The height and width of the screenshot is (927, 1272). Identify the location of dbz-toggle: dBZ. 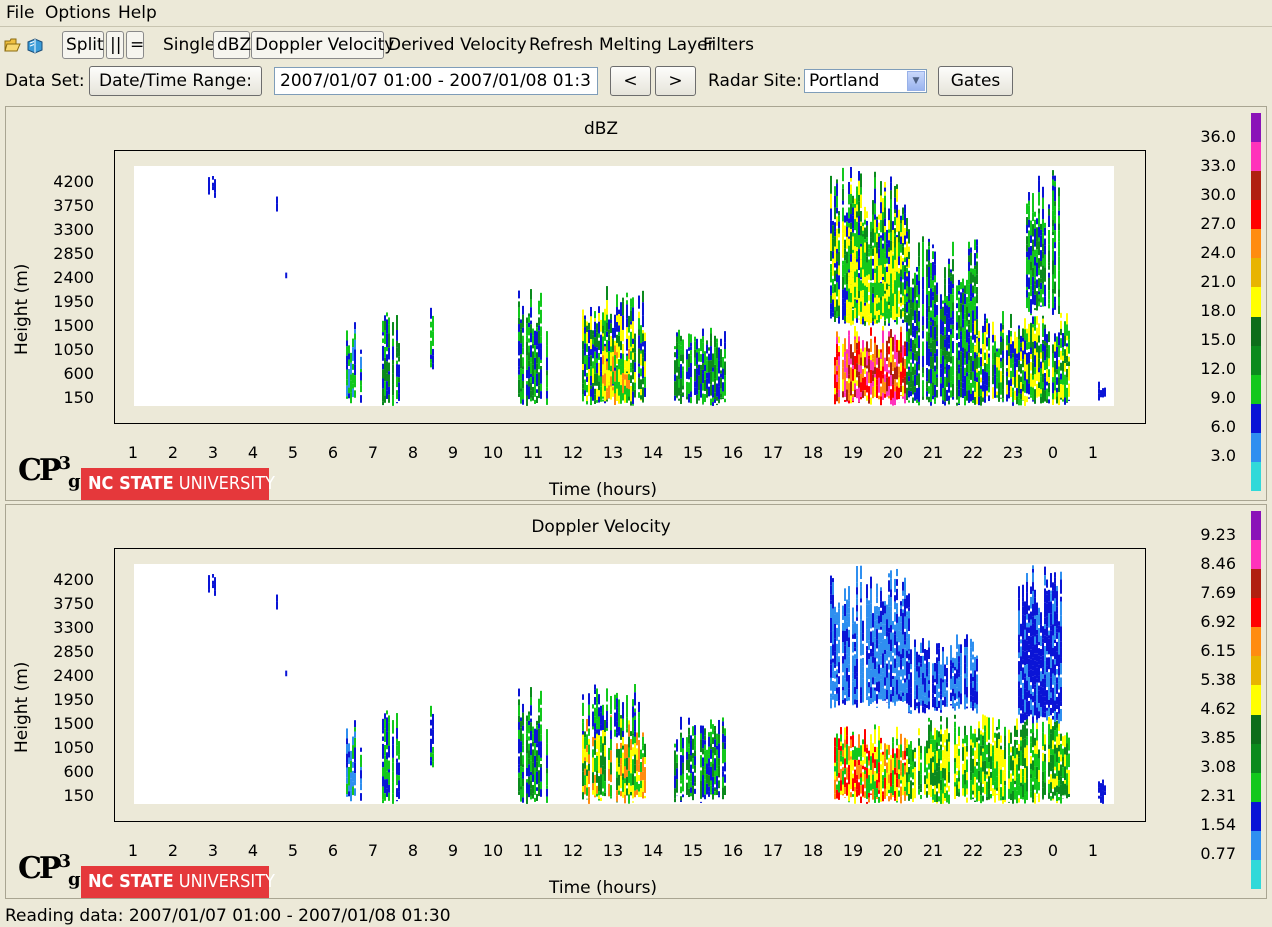
(232, 45).